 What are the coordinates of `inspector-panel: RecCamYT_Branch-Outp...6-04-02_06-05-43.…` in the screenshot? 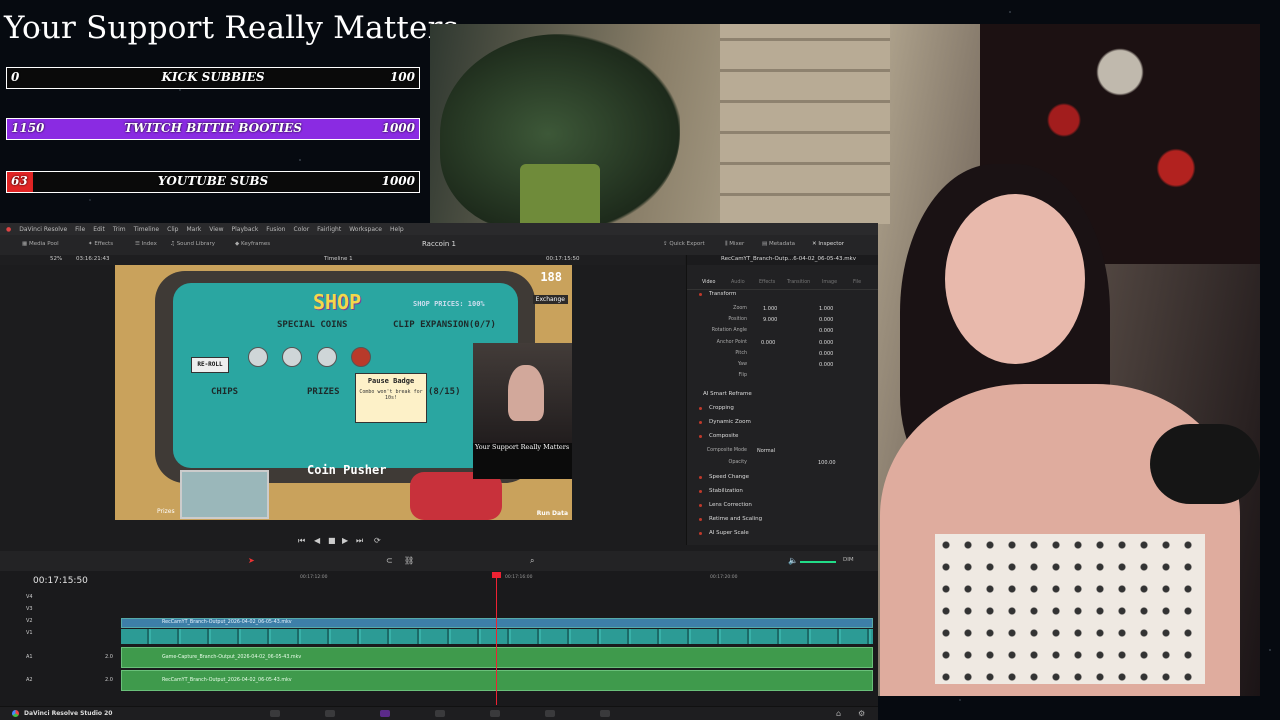 It's located at (782, 400).